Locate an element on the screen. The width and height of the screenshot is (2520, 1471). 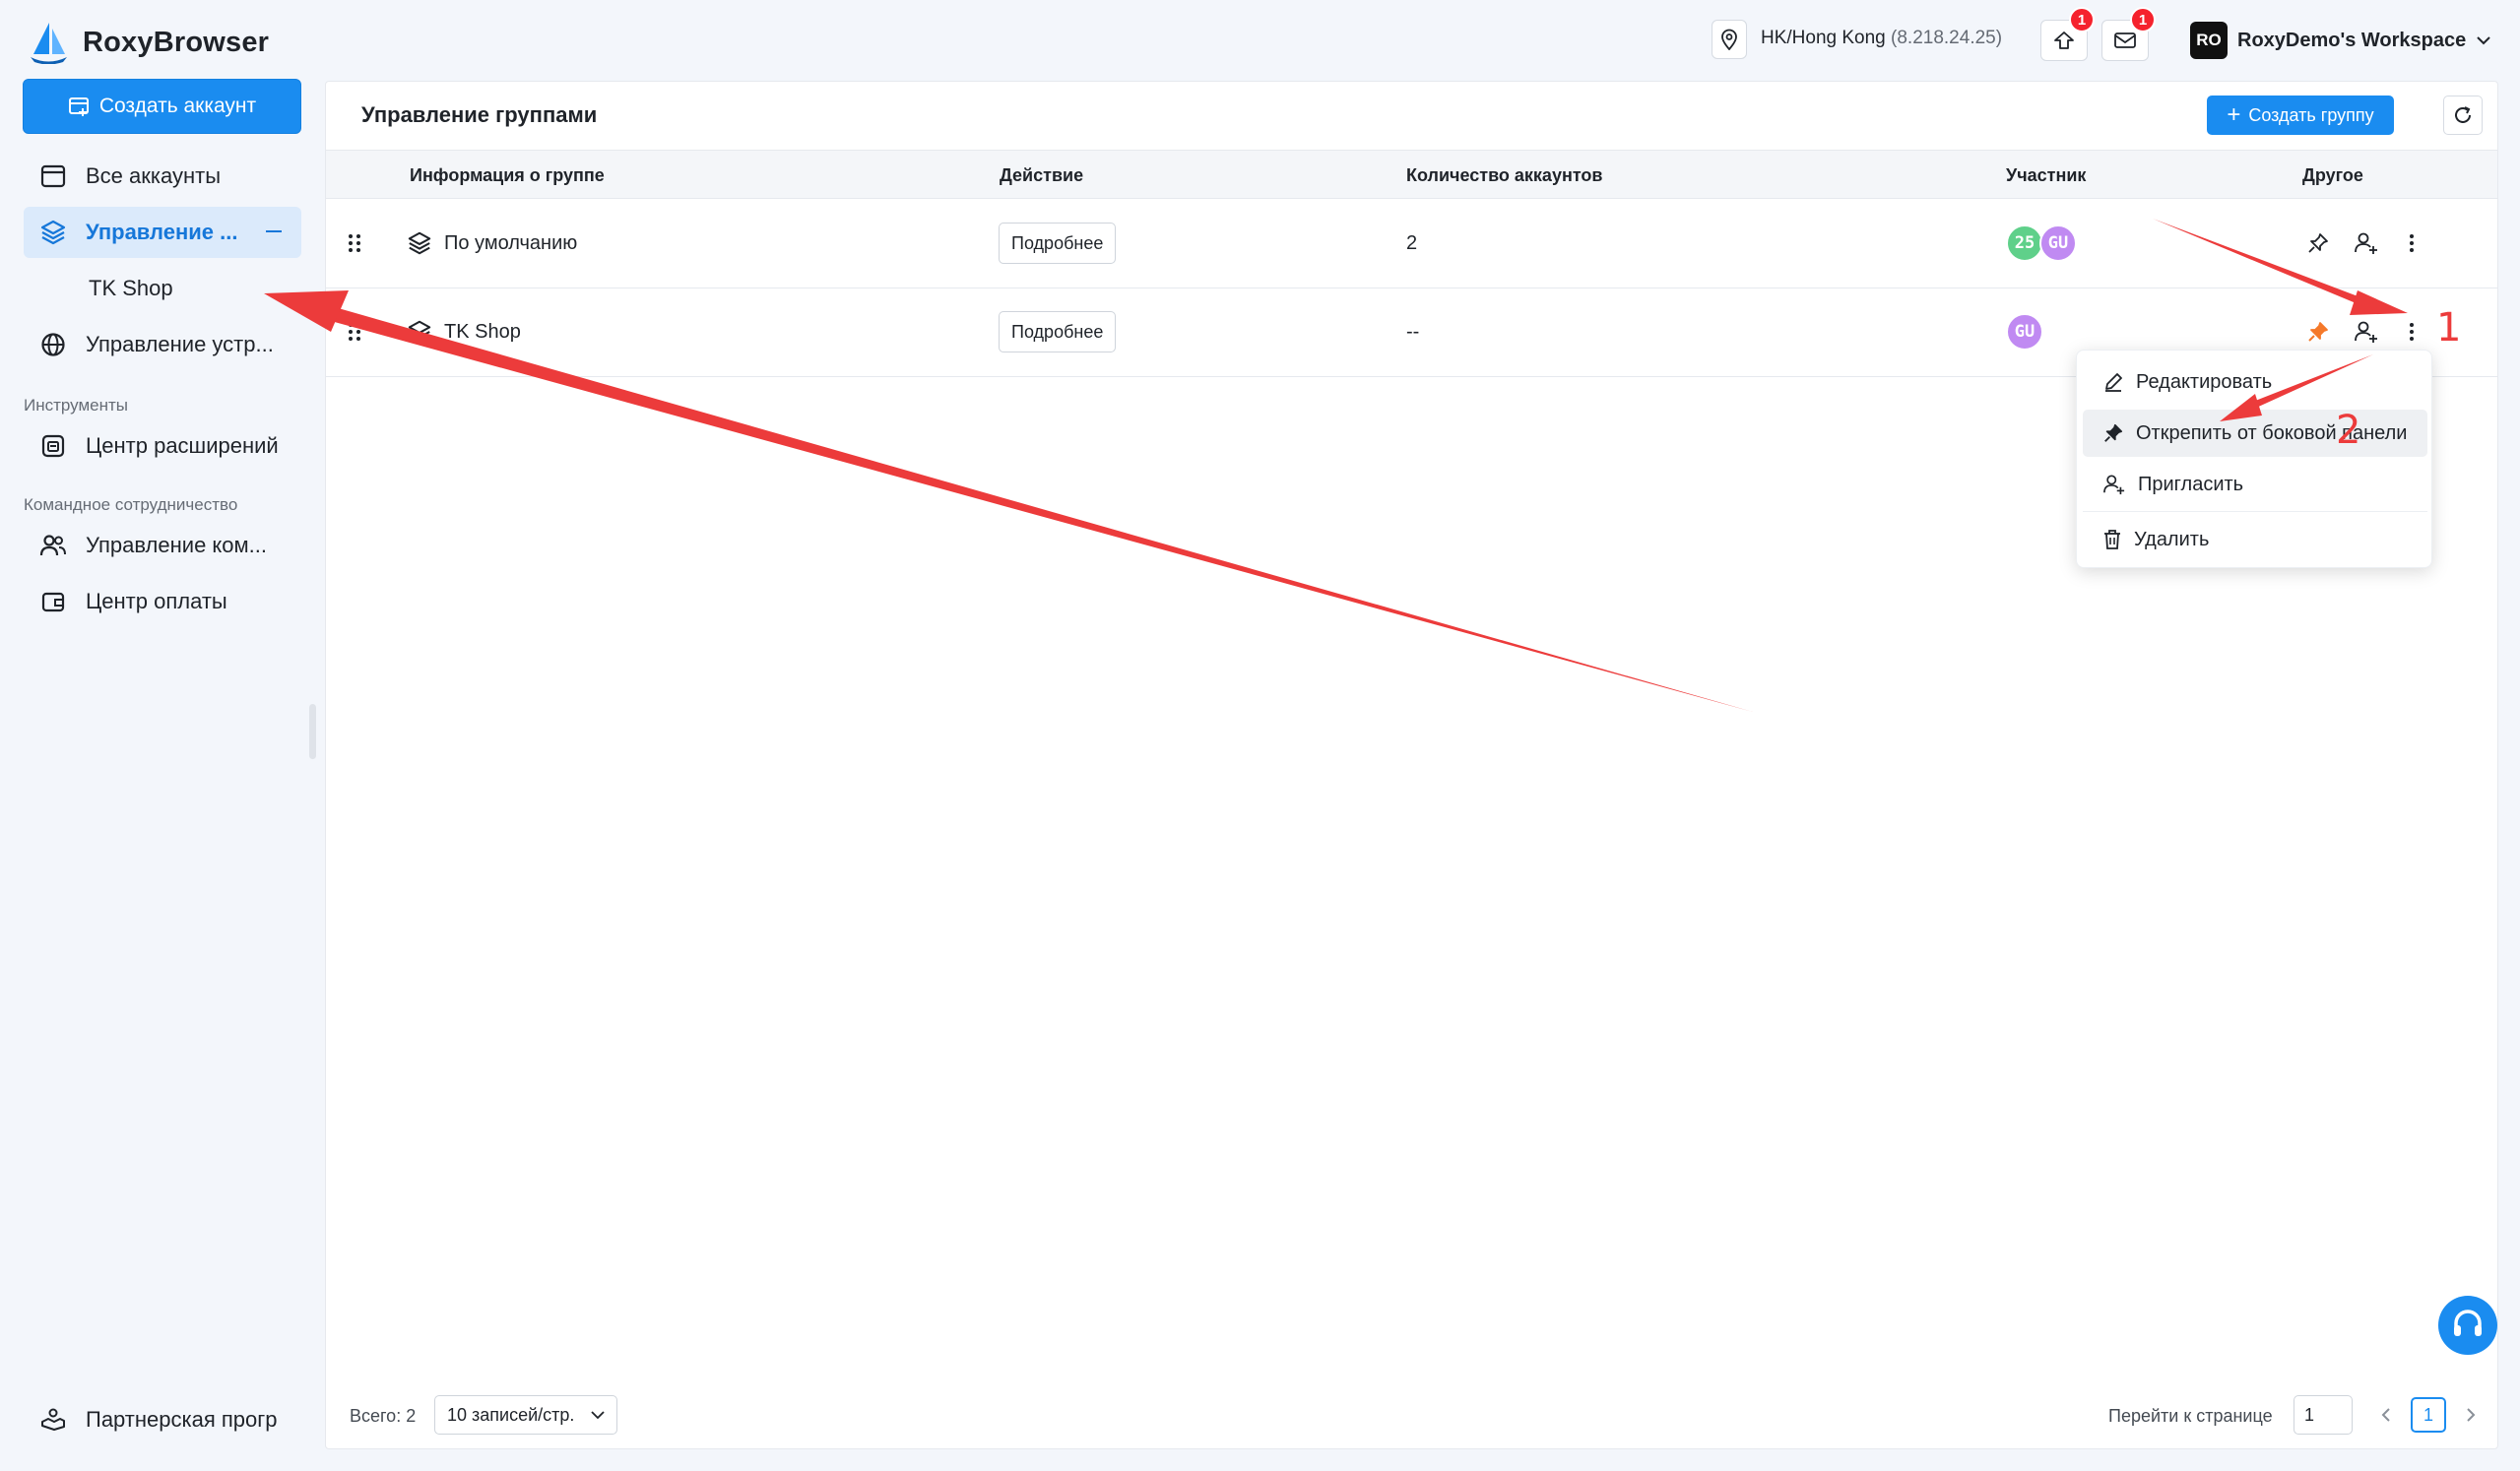
account-count: -- is located at coordinates (1413, 331).